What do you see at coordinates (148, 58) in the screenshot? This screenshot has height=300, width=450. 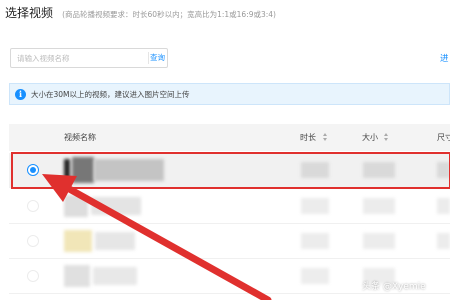 I see `search-divider` at bounding box center [148, 58].